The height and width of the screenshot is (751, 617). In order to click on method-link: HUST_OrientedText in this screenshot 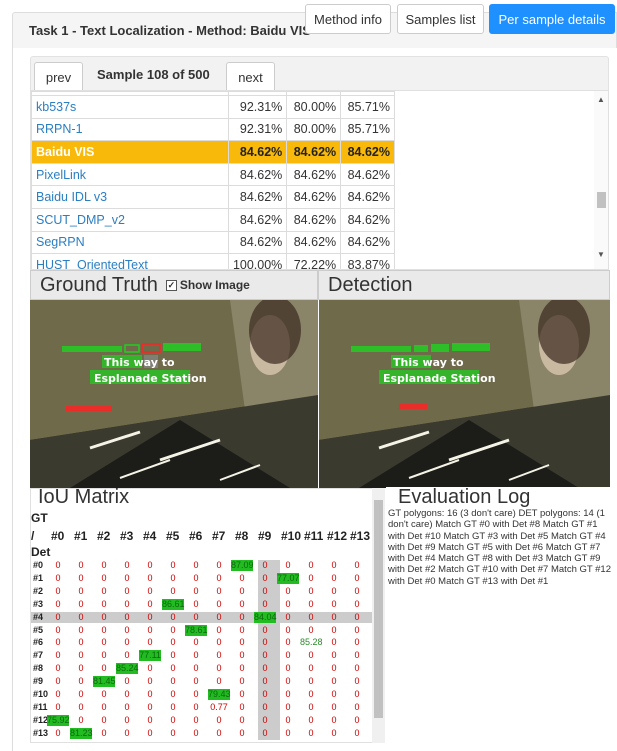, I will do `click(130, 261)`.